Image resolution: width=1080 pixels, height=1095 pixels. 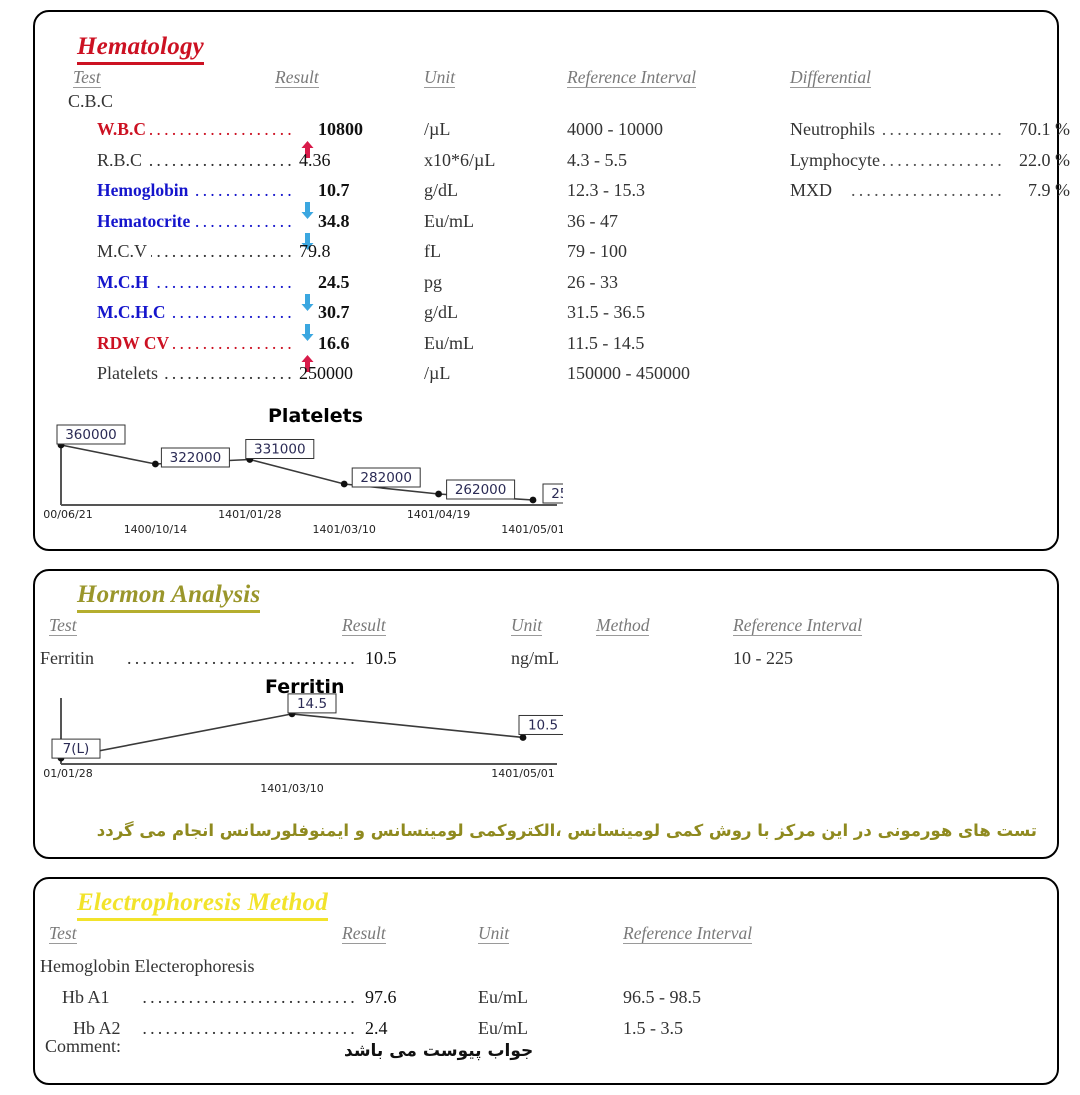 What do you see at coordinates (543, 725) in the screenshot?
I see `svg-text: 10.5` at bounding box center [543, 725].